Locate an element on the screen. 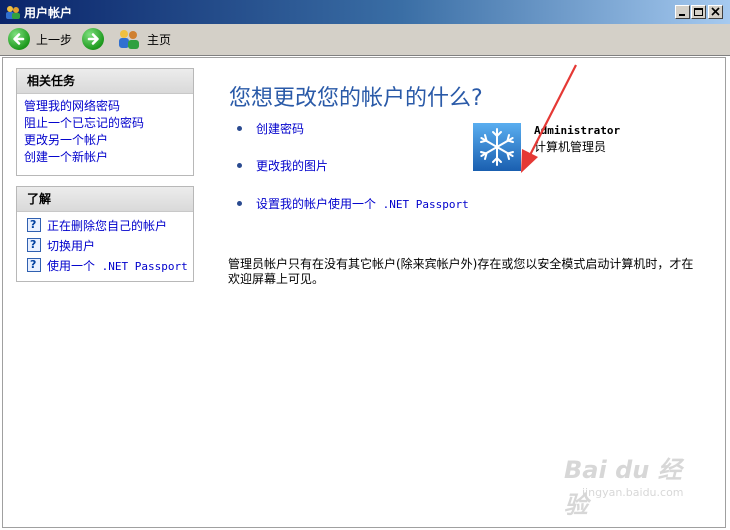  snowflake-icon is located at coordinates (497, 147).